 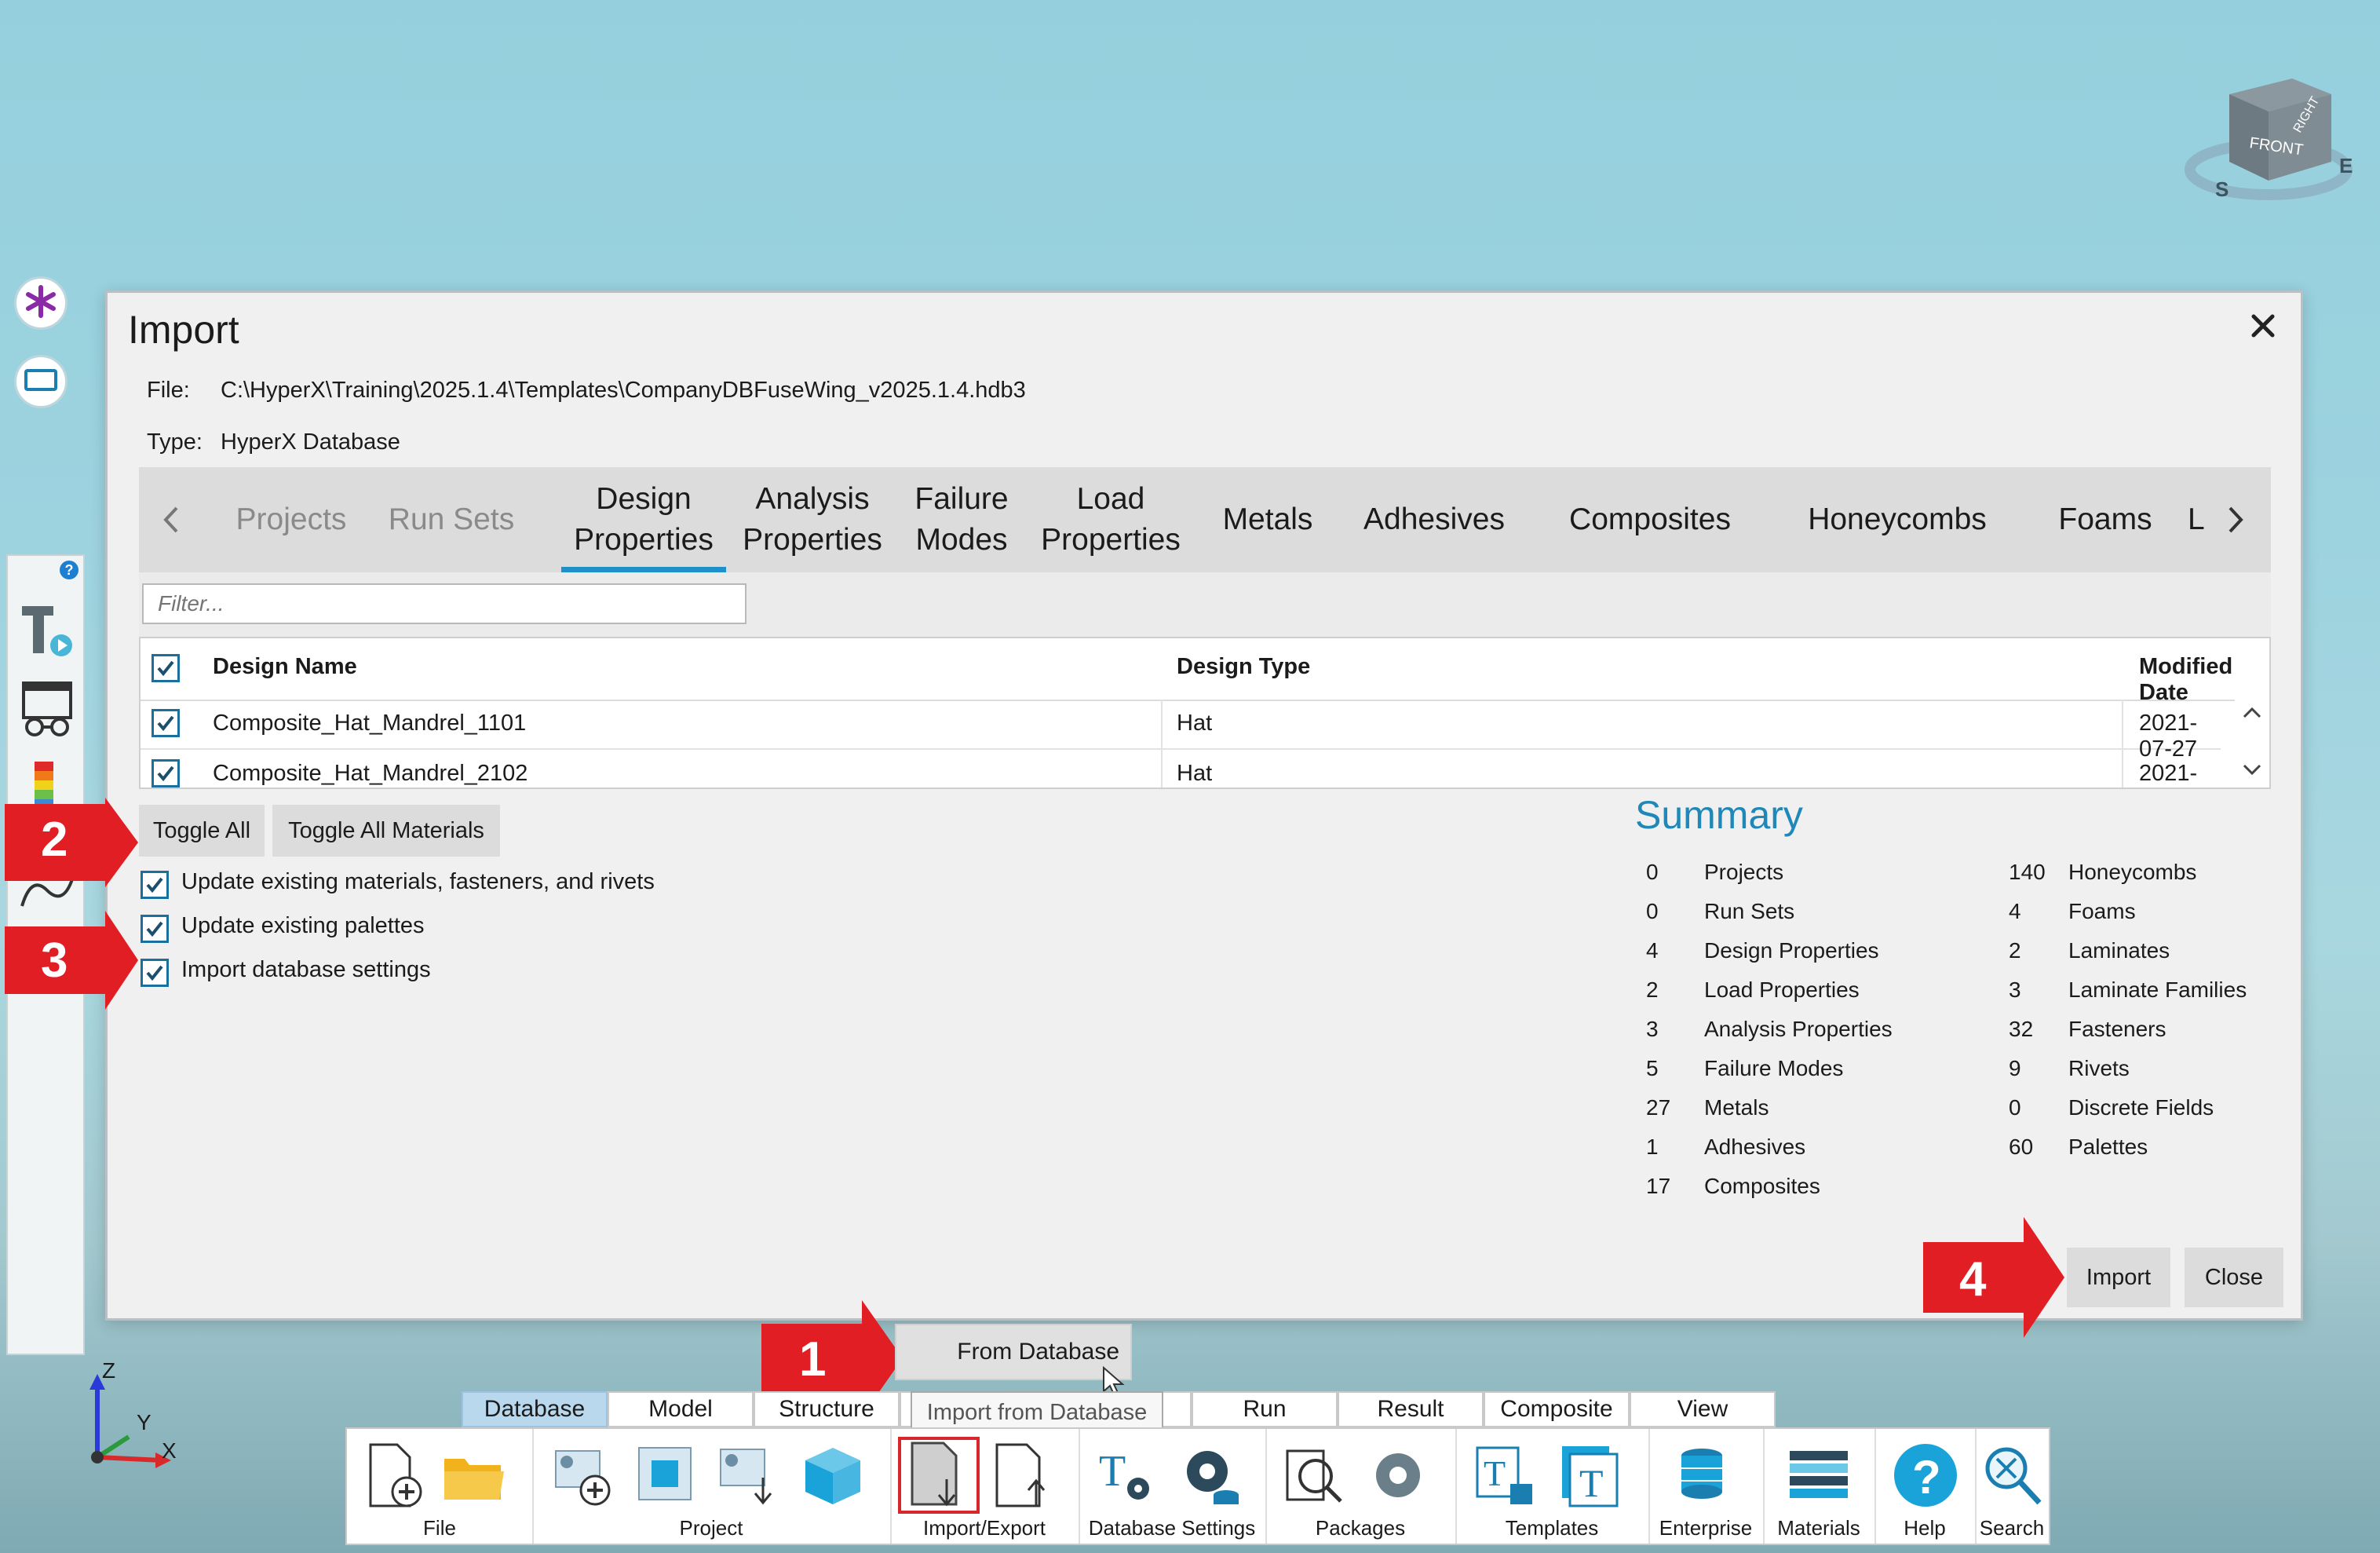 What do you see at coordinates (202, 831) in the screenshot?
I see `toggle-all-button: Toggle All` at bounding box center [202, 831].